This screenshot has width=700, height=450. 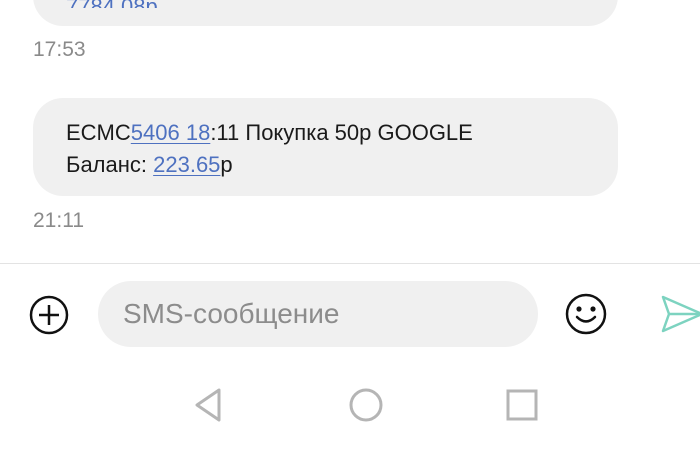 I want to click on emoji-button, so click(x=586, y=314).